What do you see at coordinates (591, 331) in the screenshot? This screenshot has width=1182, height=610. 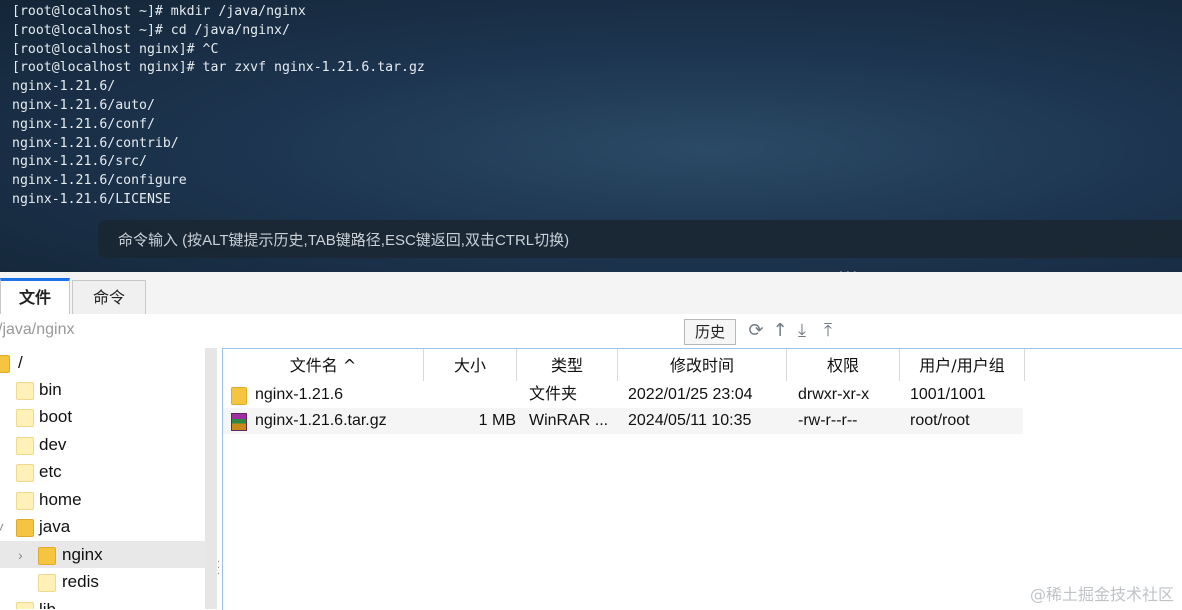 I see `path-bar: /java/nginx 历史 ⟳ ↑ ⤓ ⤒` at bounding box center [591, 331].